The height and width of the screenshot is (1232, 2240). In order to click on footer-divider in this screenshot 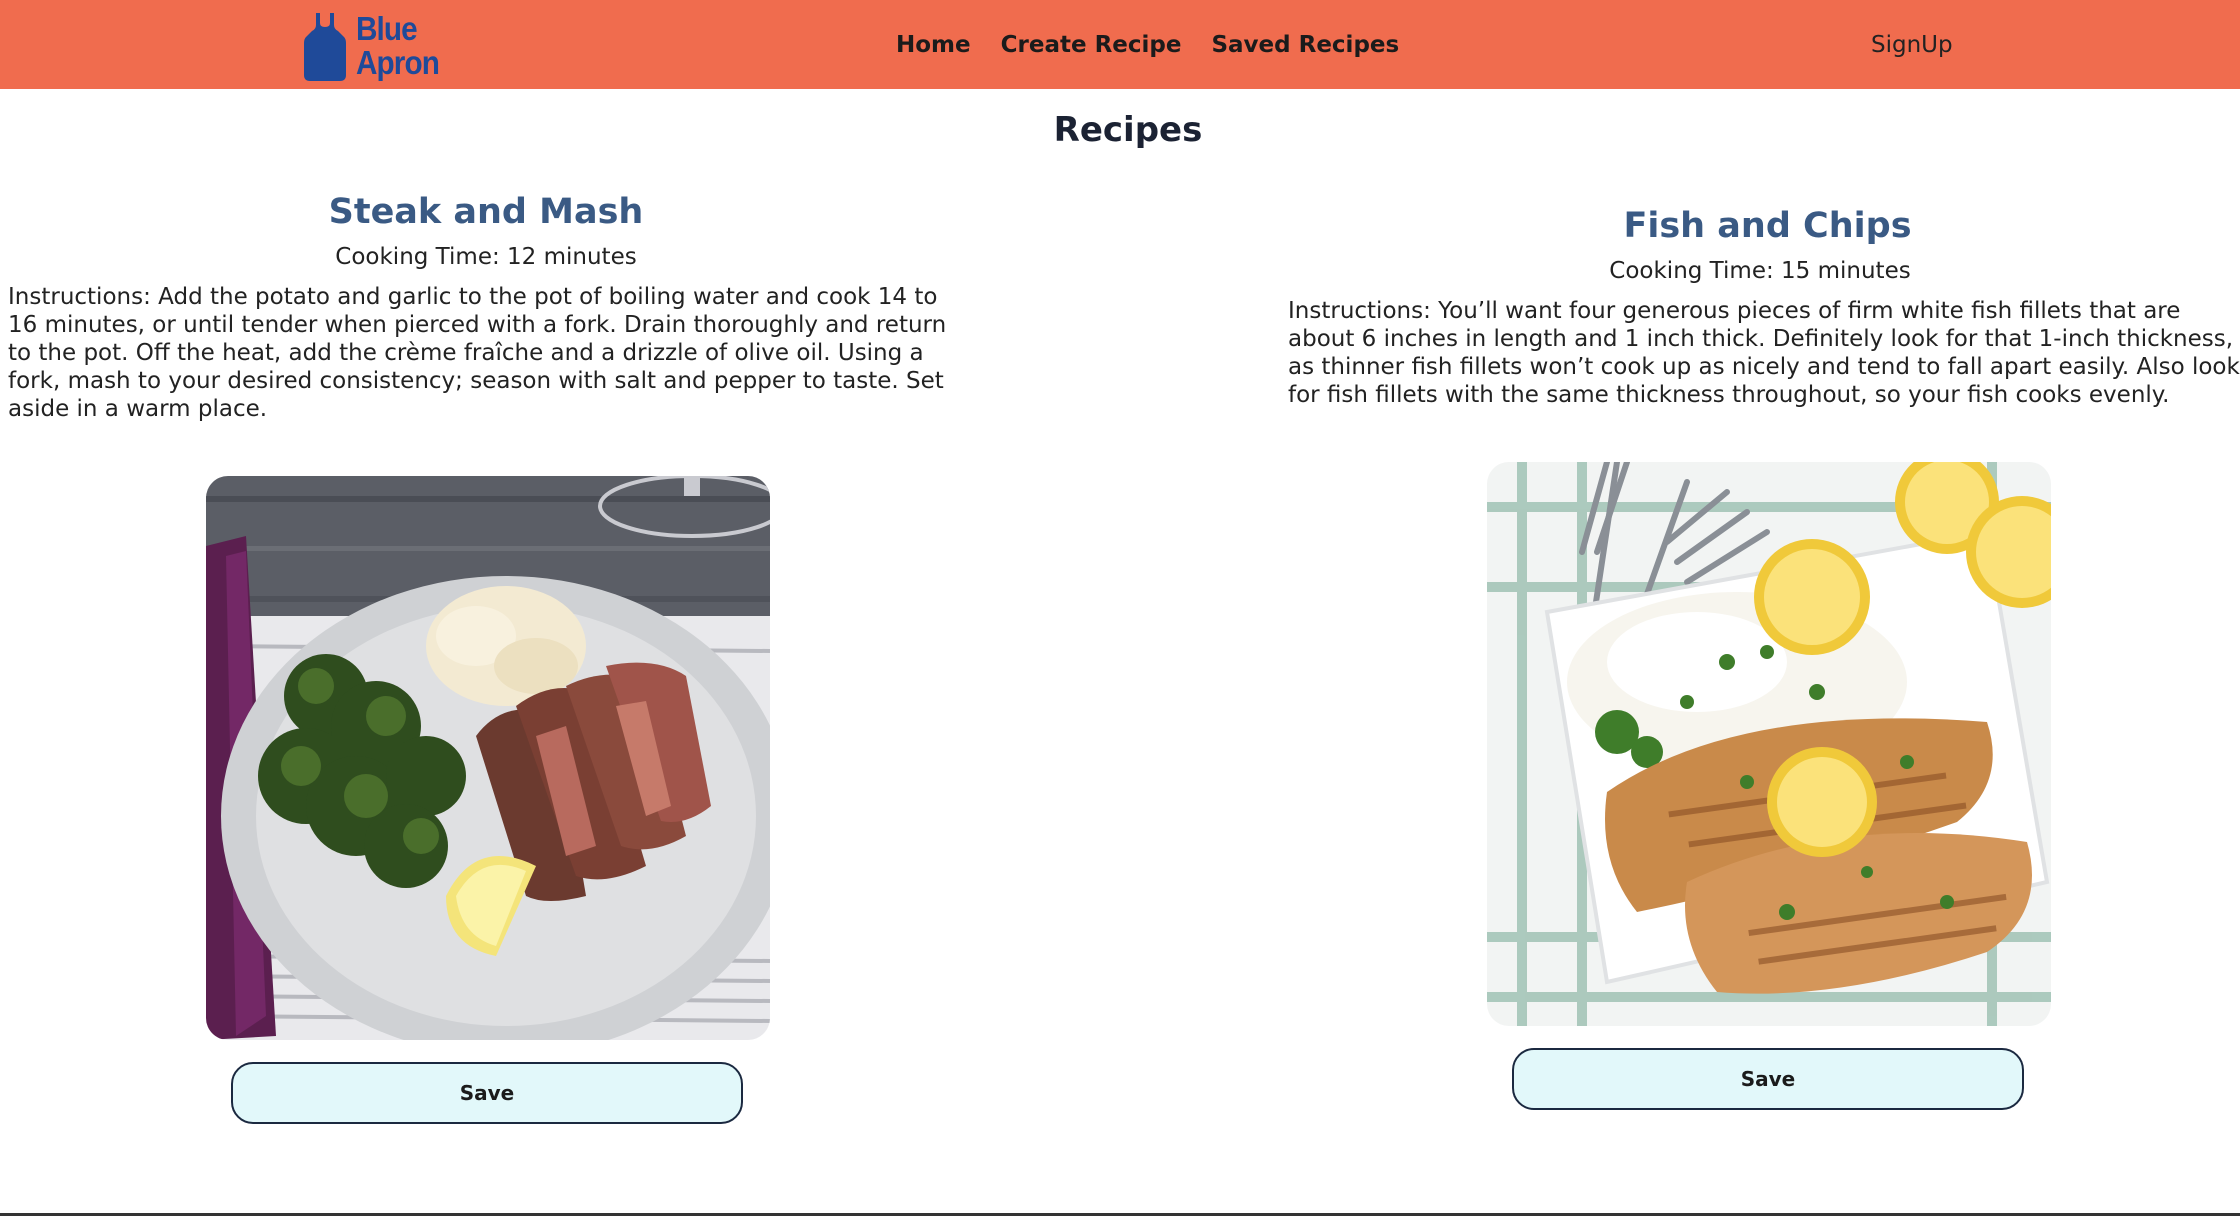, I will do `click(1120, 1214)`.